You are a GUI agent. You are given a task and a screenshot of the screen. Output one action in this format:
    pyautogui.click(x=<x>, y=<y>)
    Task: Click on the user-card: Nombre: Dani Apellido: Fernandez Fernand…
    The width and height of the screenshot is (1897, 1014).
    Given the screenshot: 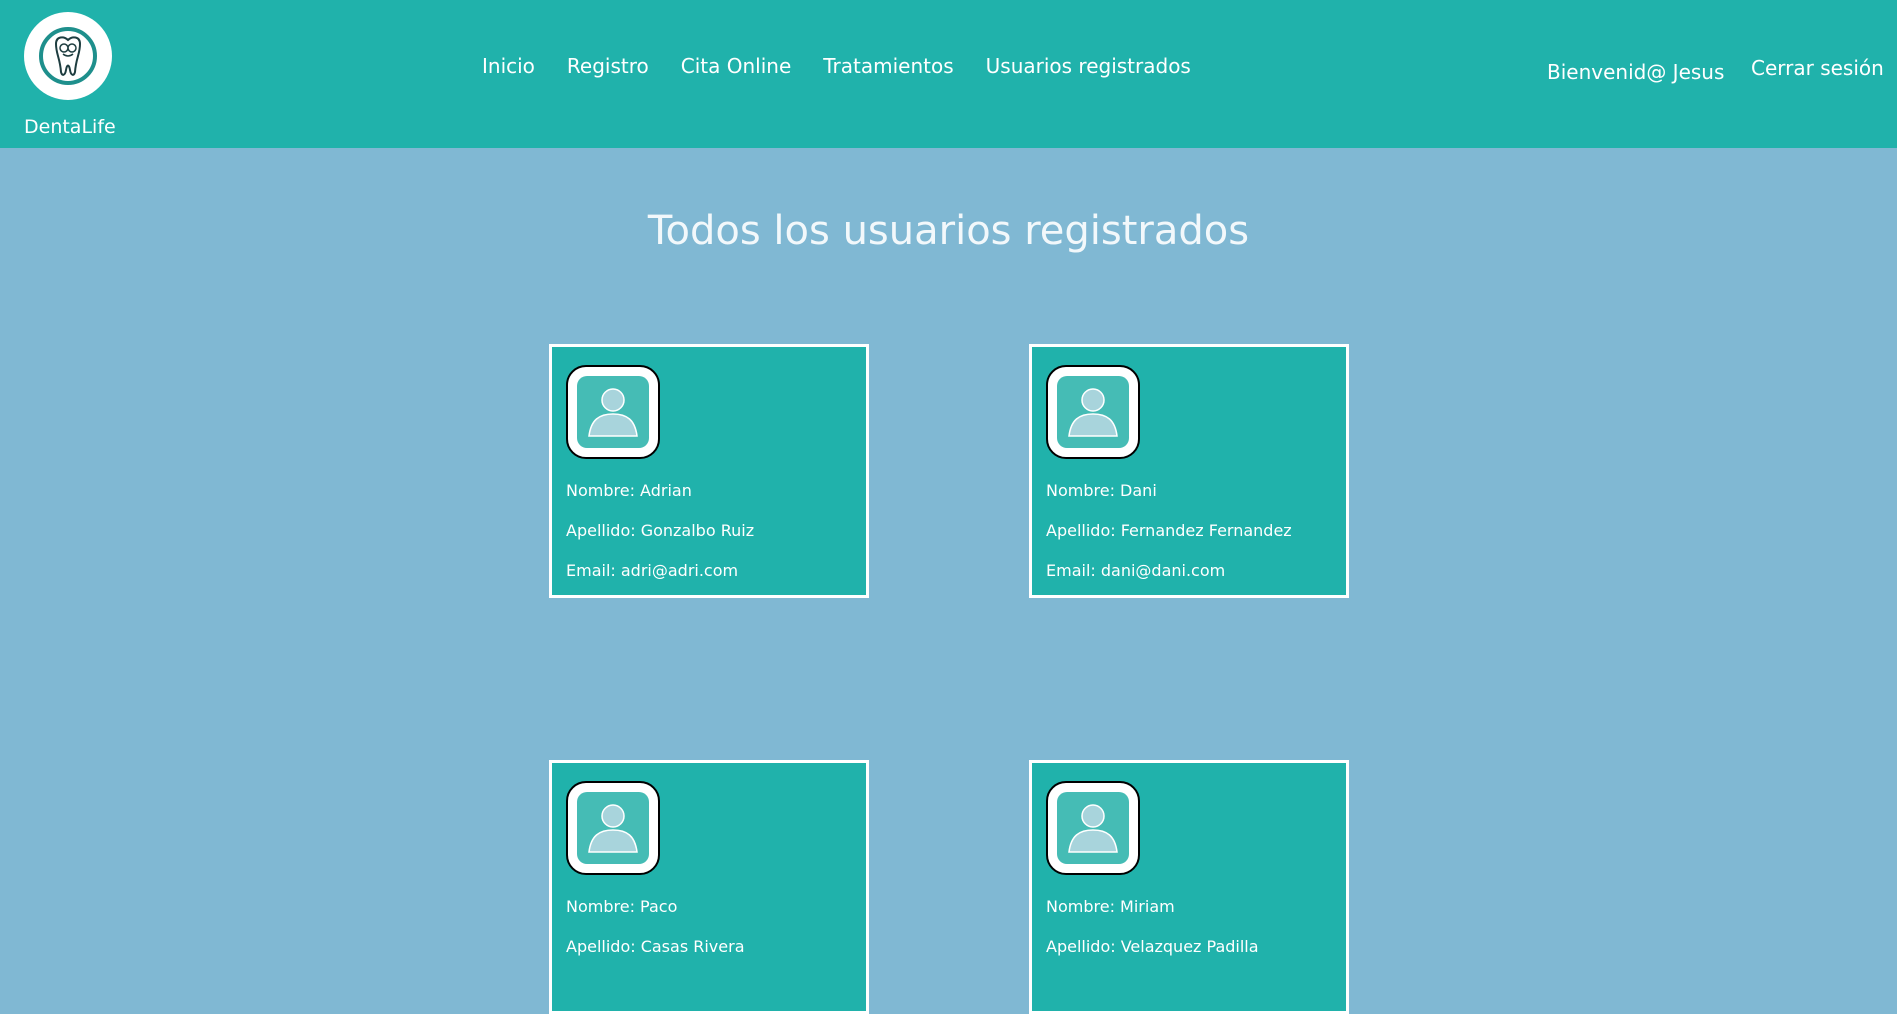 What is the action you would take?
    pyautogui.click(x=1189, y=471)
    